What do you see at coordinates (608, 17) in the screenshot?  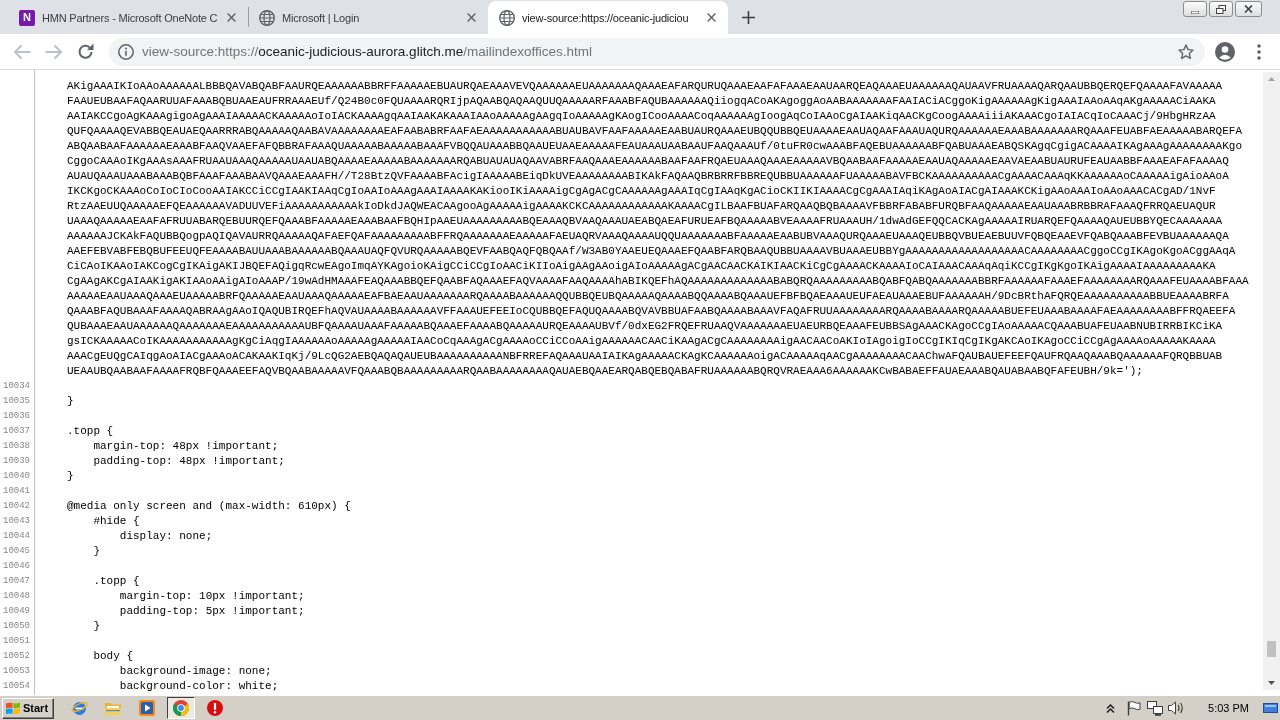 I see `browser-tab: view-source:https://oceanic-judiciou` at bounding box center [608, 17].